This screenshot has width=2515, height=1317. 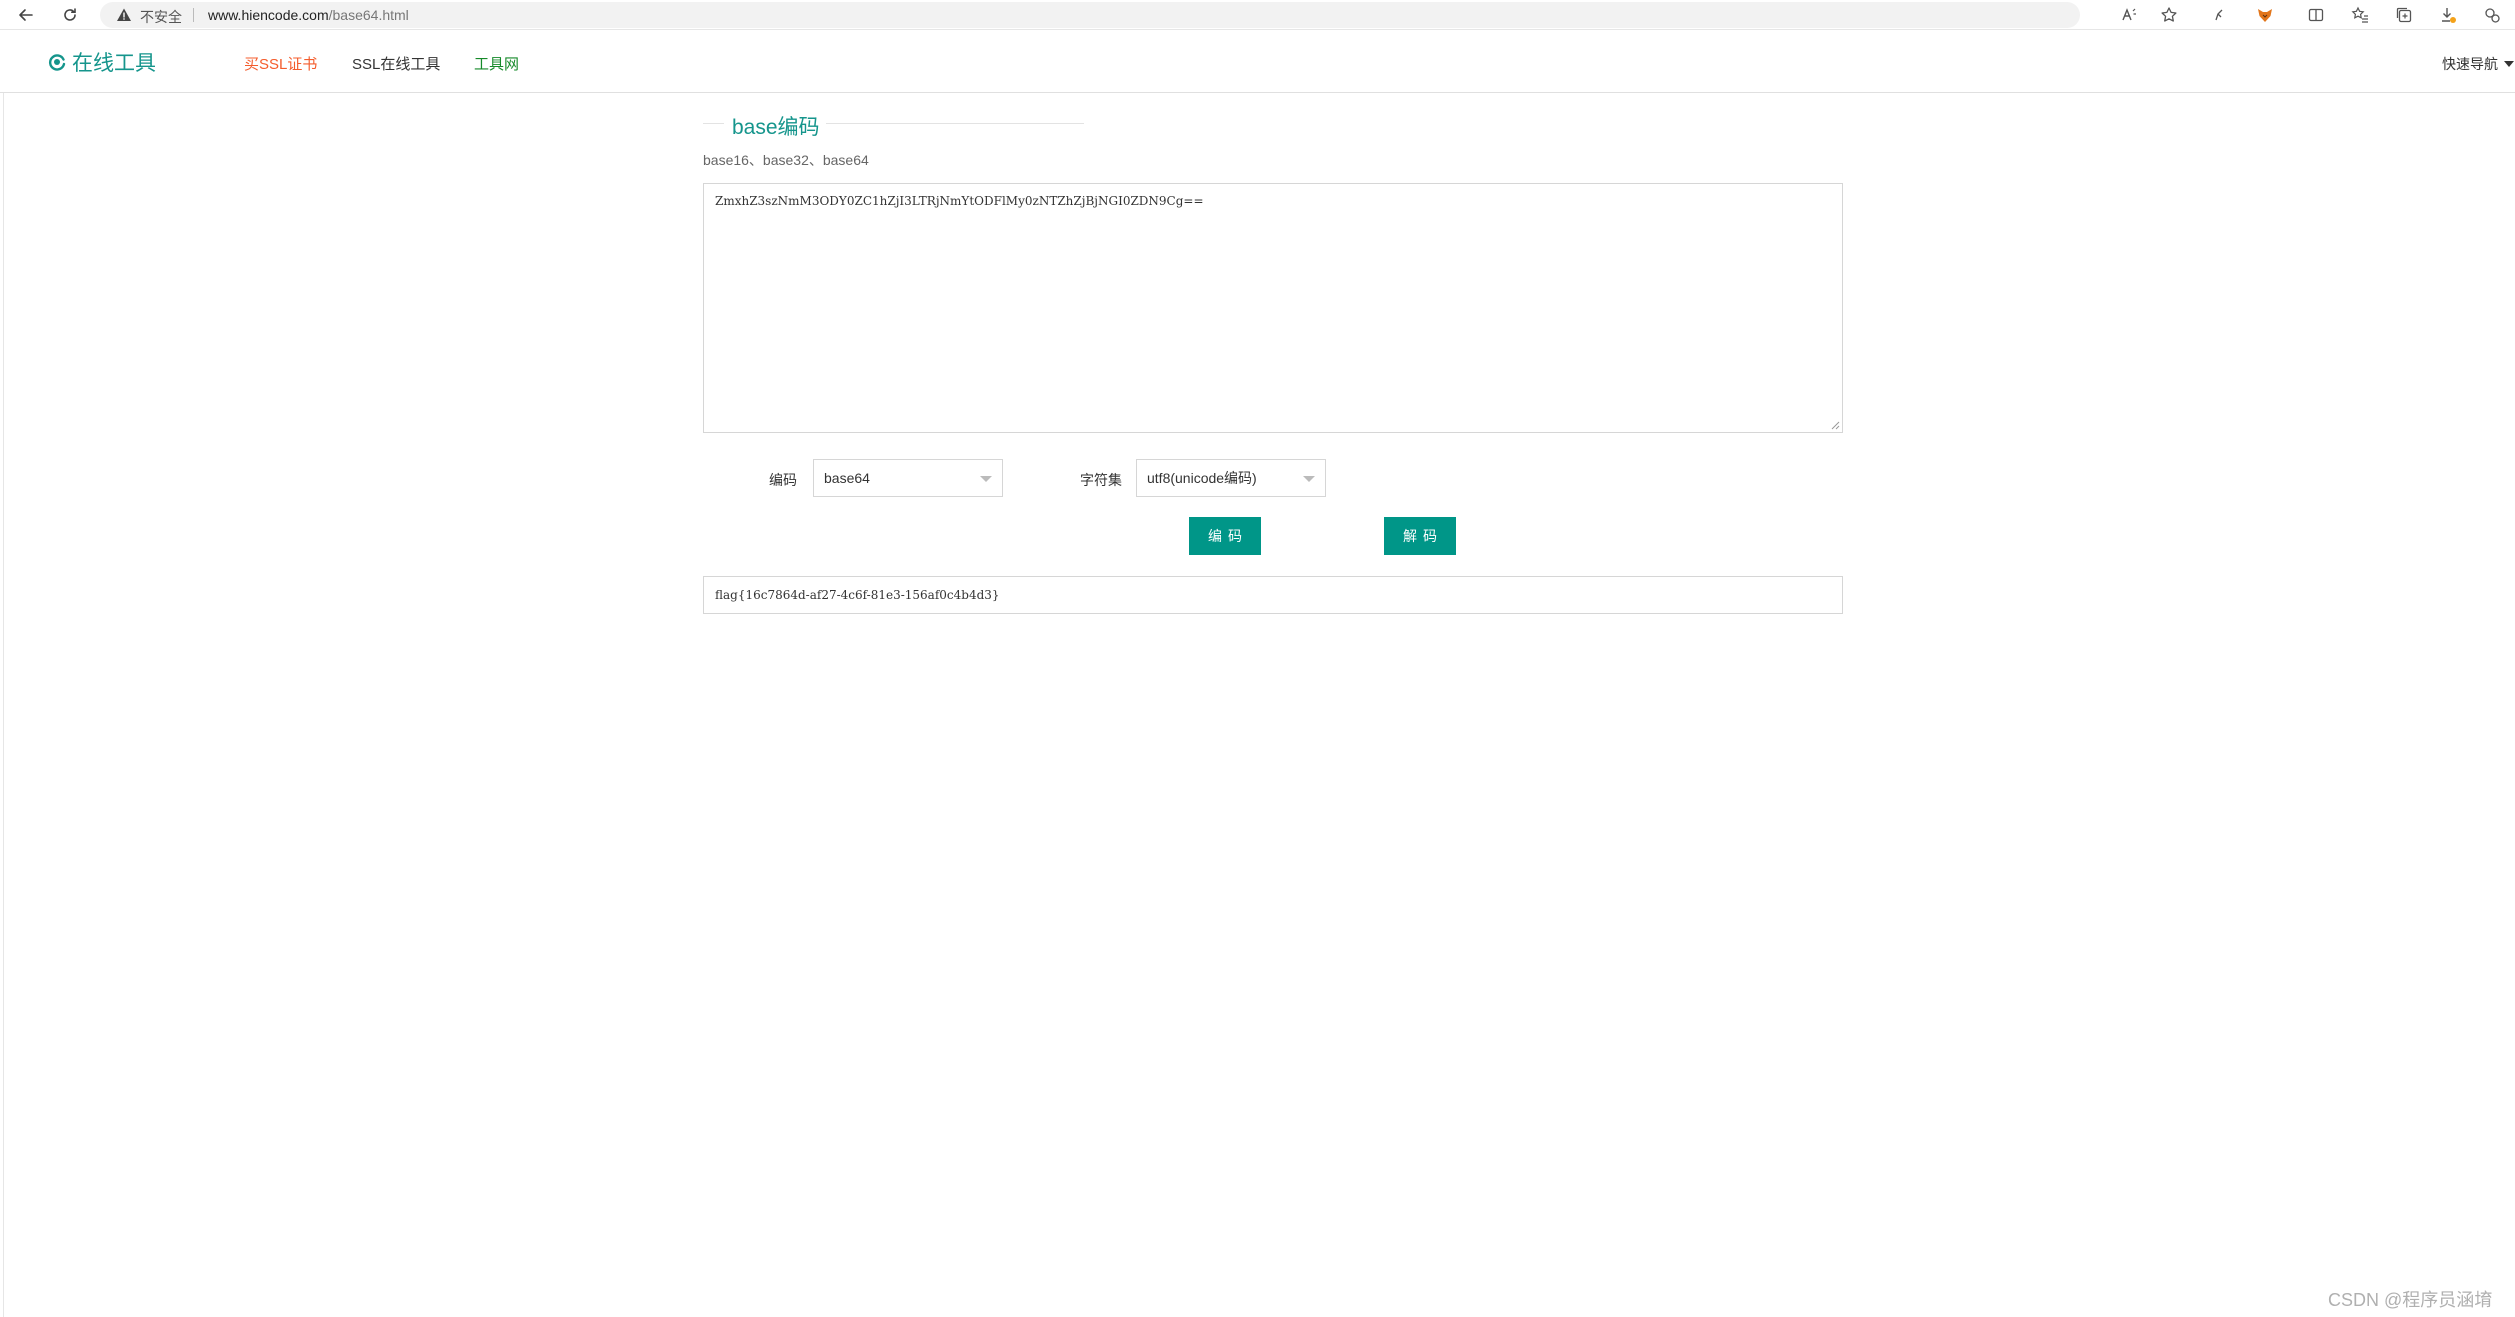 I want to click on encode-label: 编码, so click(x=783, y=480).